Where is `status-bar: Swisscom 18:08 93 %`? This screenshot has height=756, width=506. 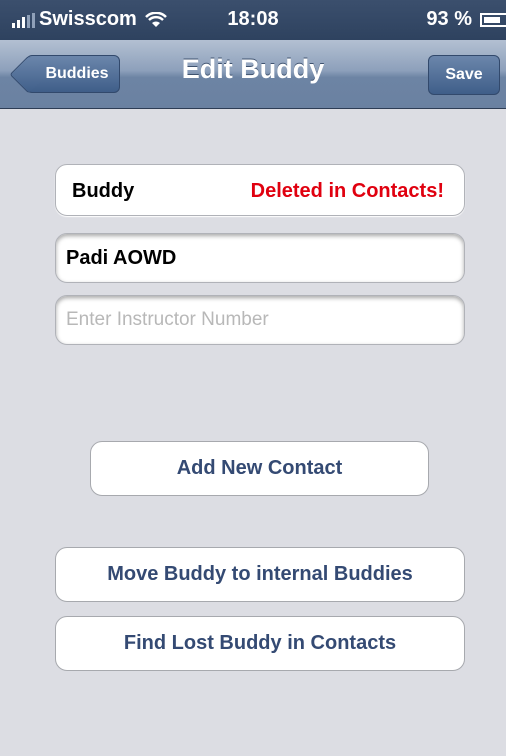
status-bar: Swisscom 18:08 93 % is located at coordinates (253, 20).